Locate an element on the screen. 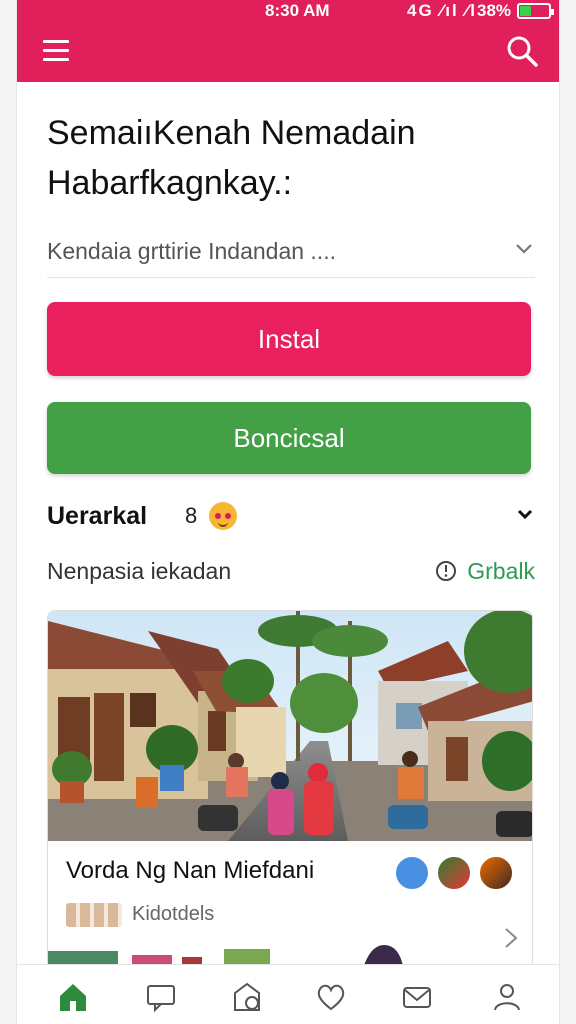 Image resolution: width=576 pixels, height=1024 pixels. hamburger-menu-icon is located at coordinates (57, 51).